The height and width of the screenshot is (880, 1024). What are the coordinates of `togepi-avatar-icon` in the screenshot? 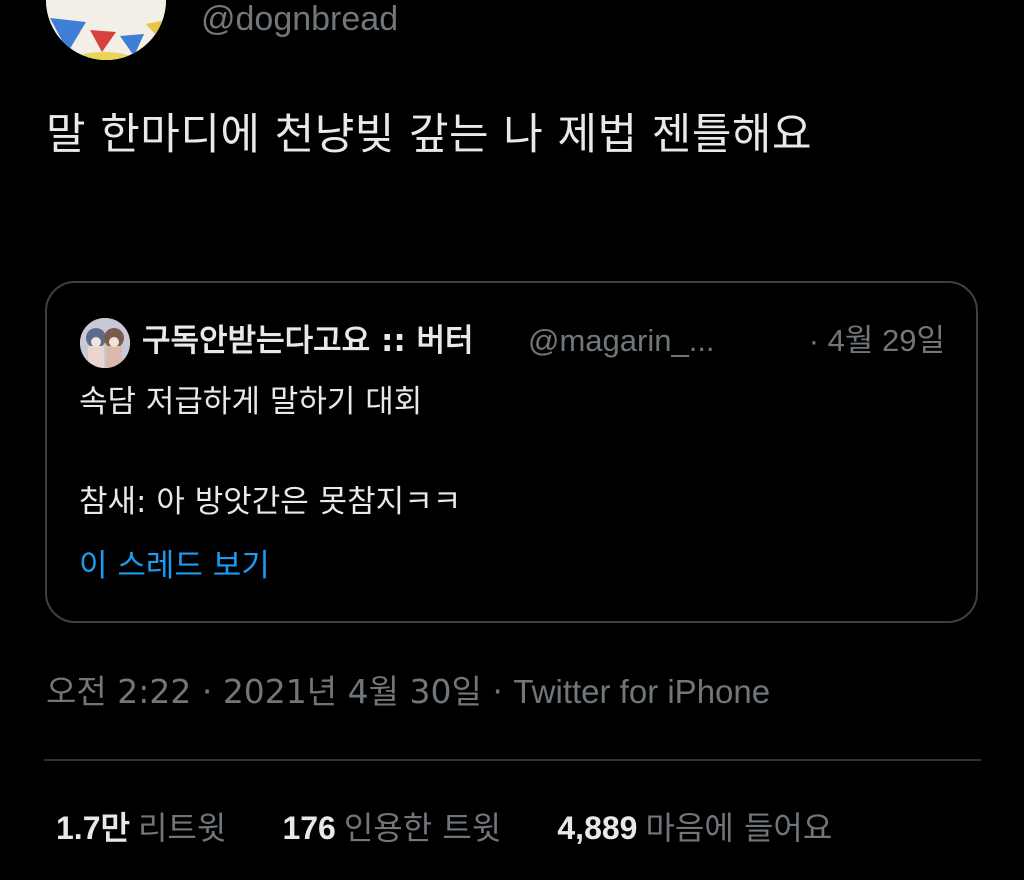 It's located at (106, 30).